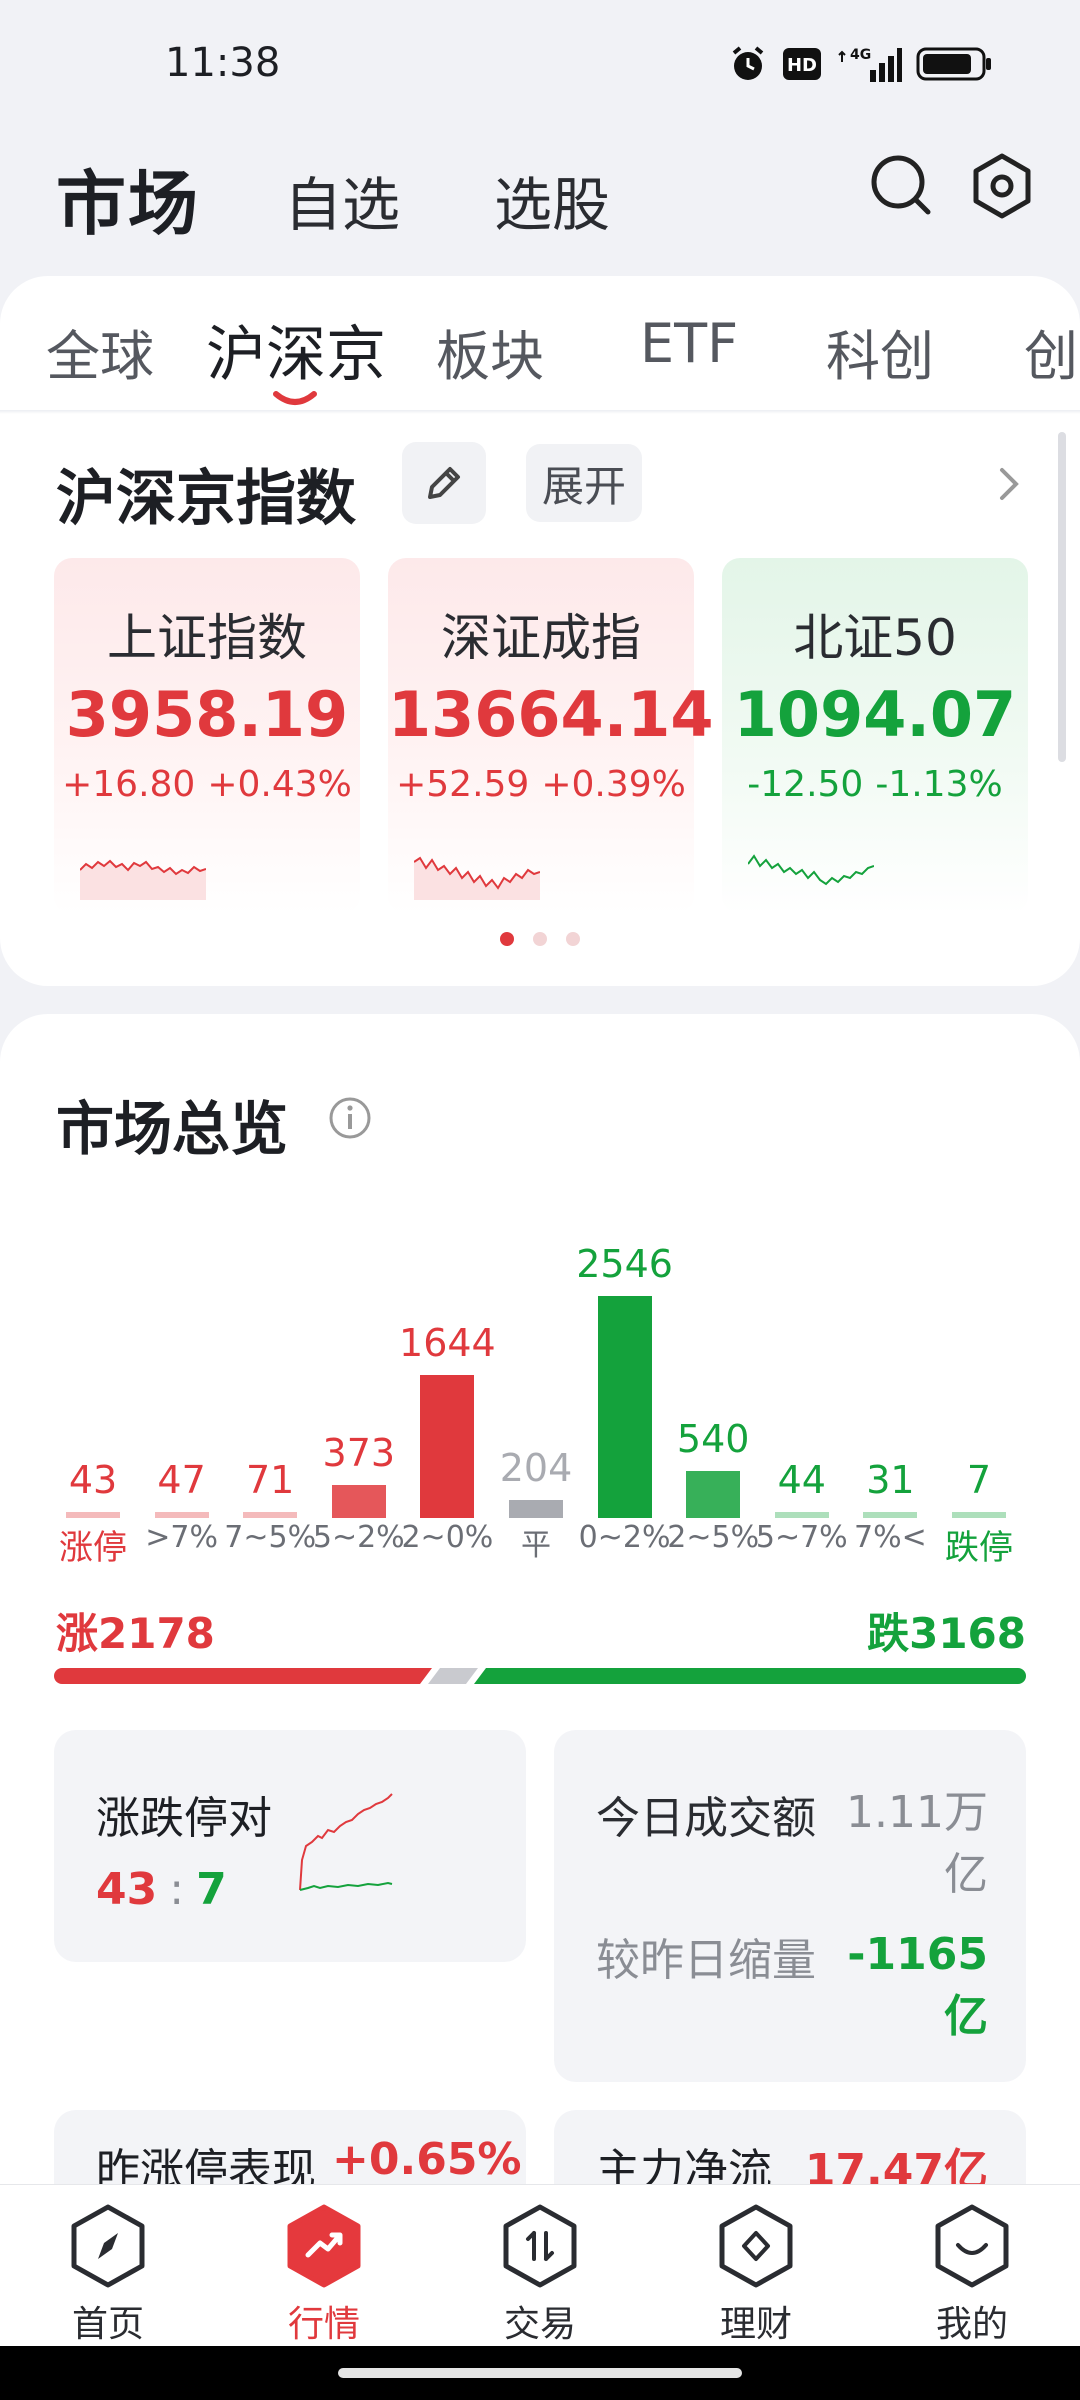 This screenshot has width=1080, height=2400. What do you see at coordinates (979, 1548) in the screenshot?
I see `distribution-bar-label: 跌停` at bounding box center [979, 1548].